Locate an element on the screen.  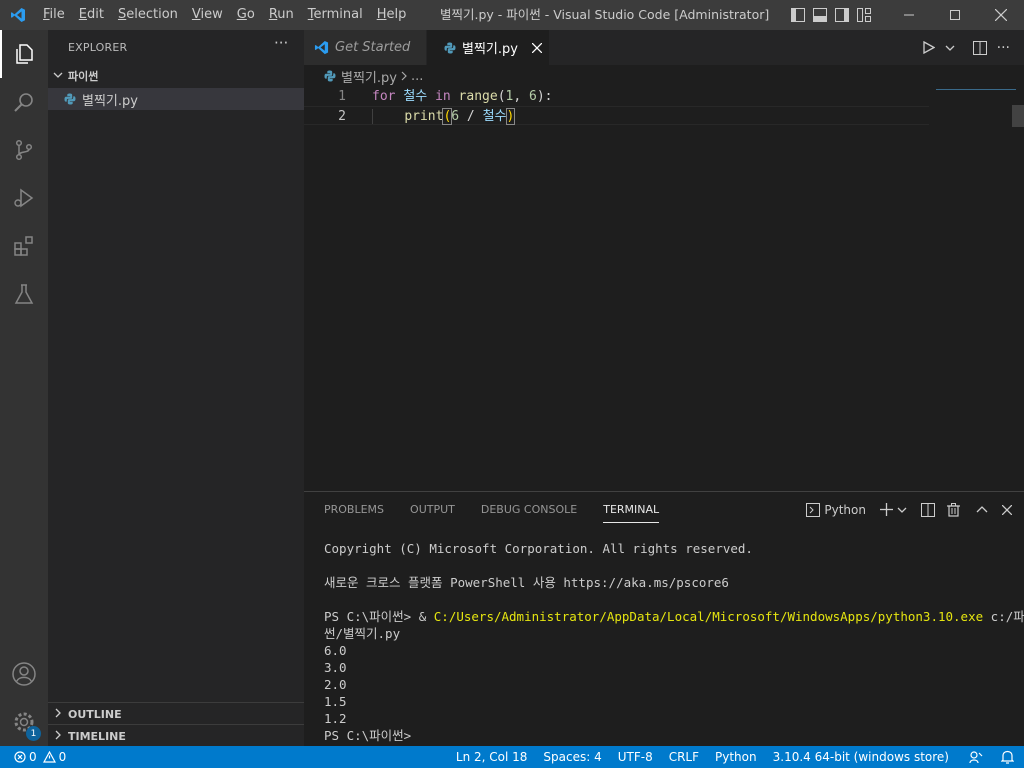
vscode-tab-icon is located at coordinates (321, 47).